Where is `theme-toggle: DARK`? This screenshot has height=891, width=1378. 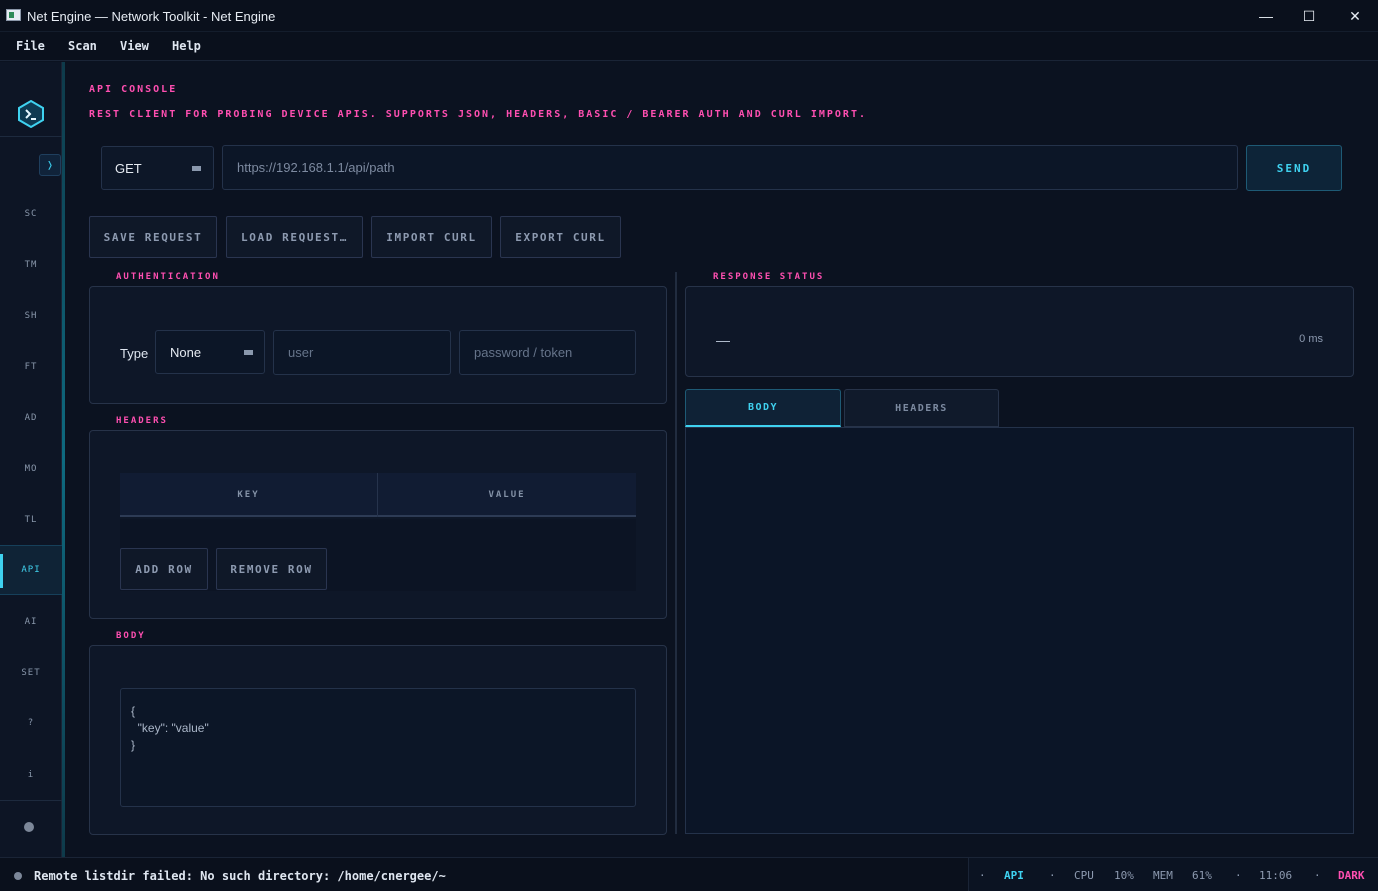 theme-toggle: DARK is located at coordinates (1351, 875).